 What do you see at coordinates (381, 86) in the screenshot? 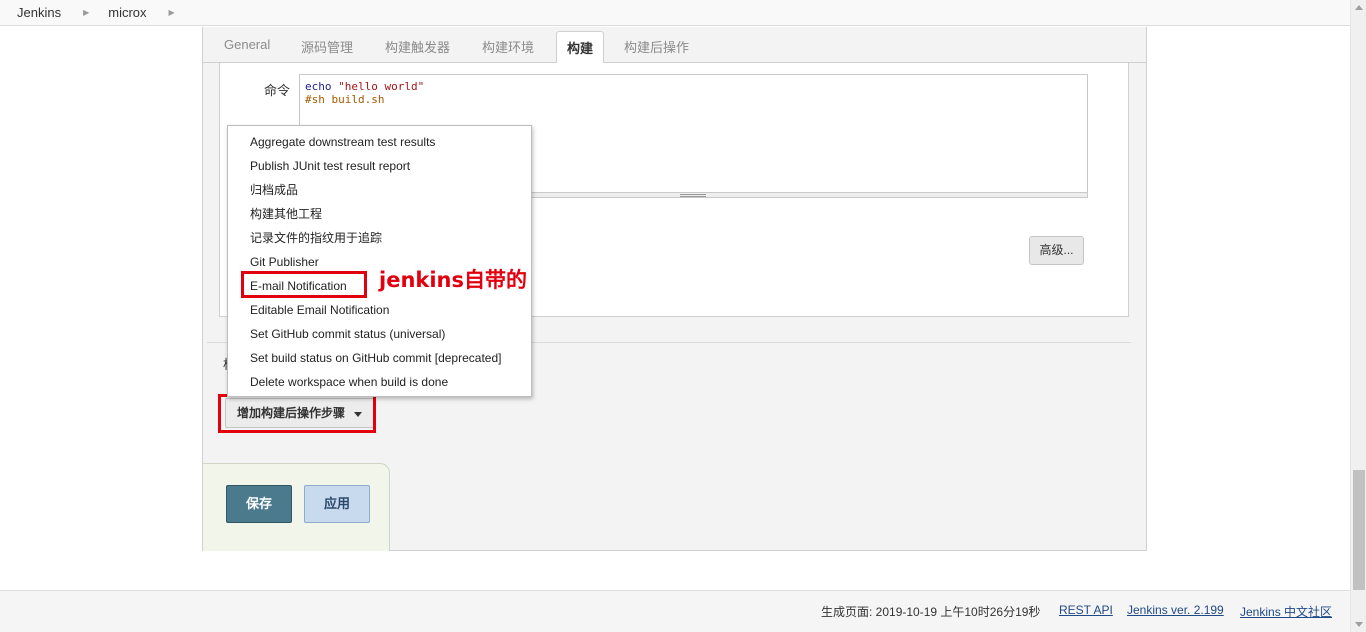
I see `command-line-1-string: "hello world"` at bounding box center [381, 86].